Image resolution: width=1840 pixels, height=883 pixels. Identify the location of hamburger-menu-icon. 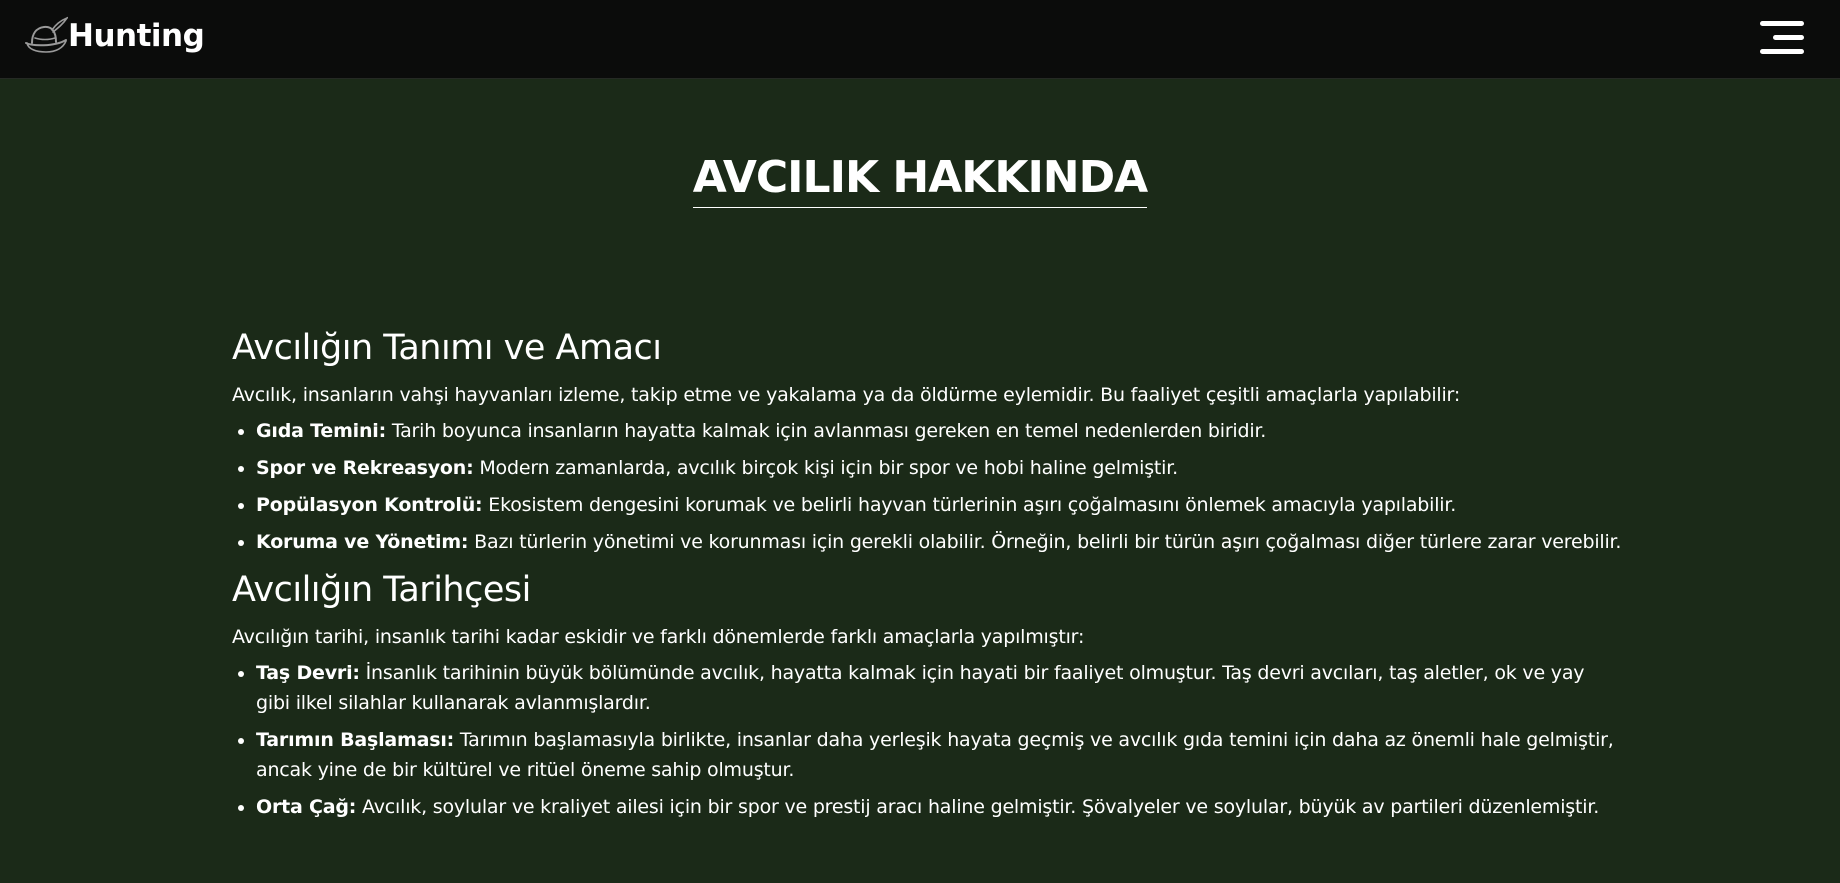
(1782, 38).